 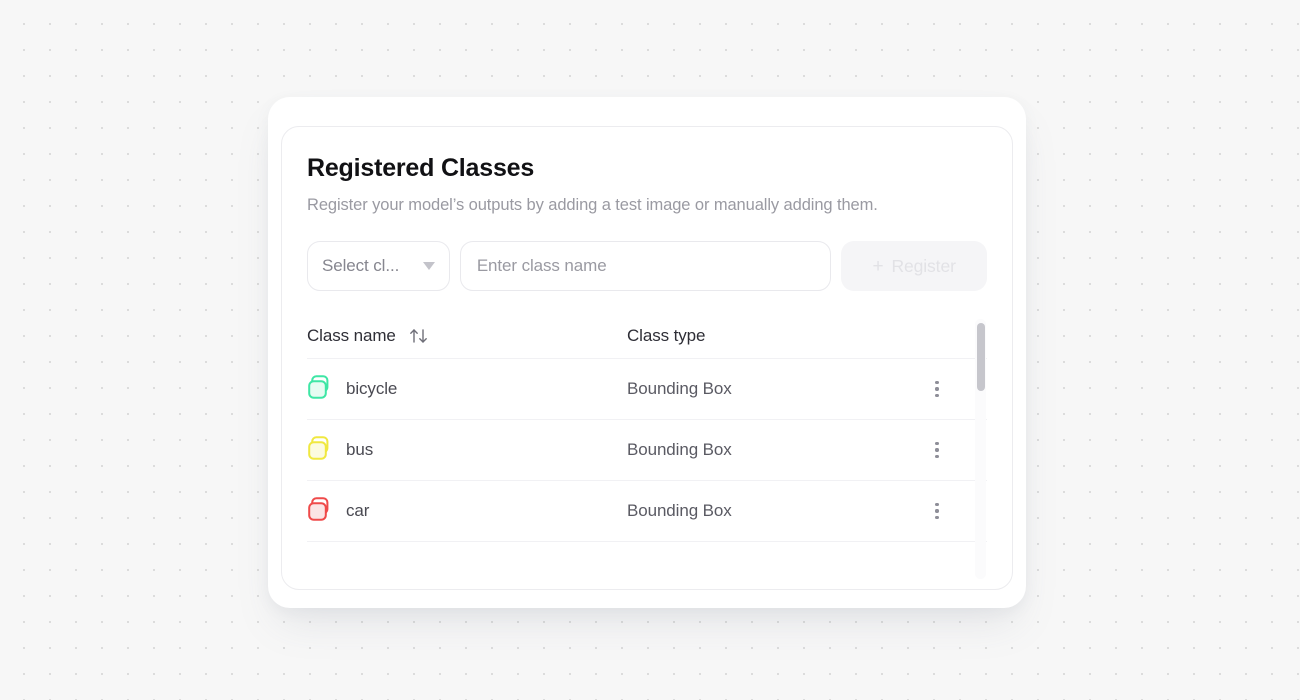 I want to click on table-scrollbar, so click(x=980, y=449).